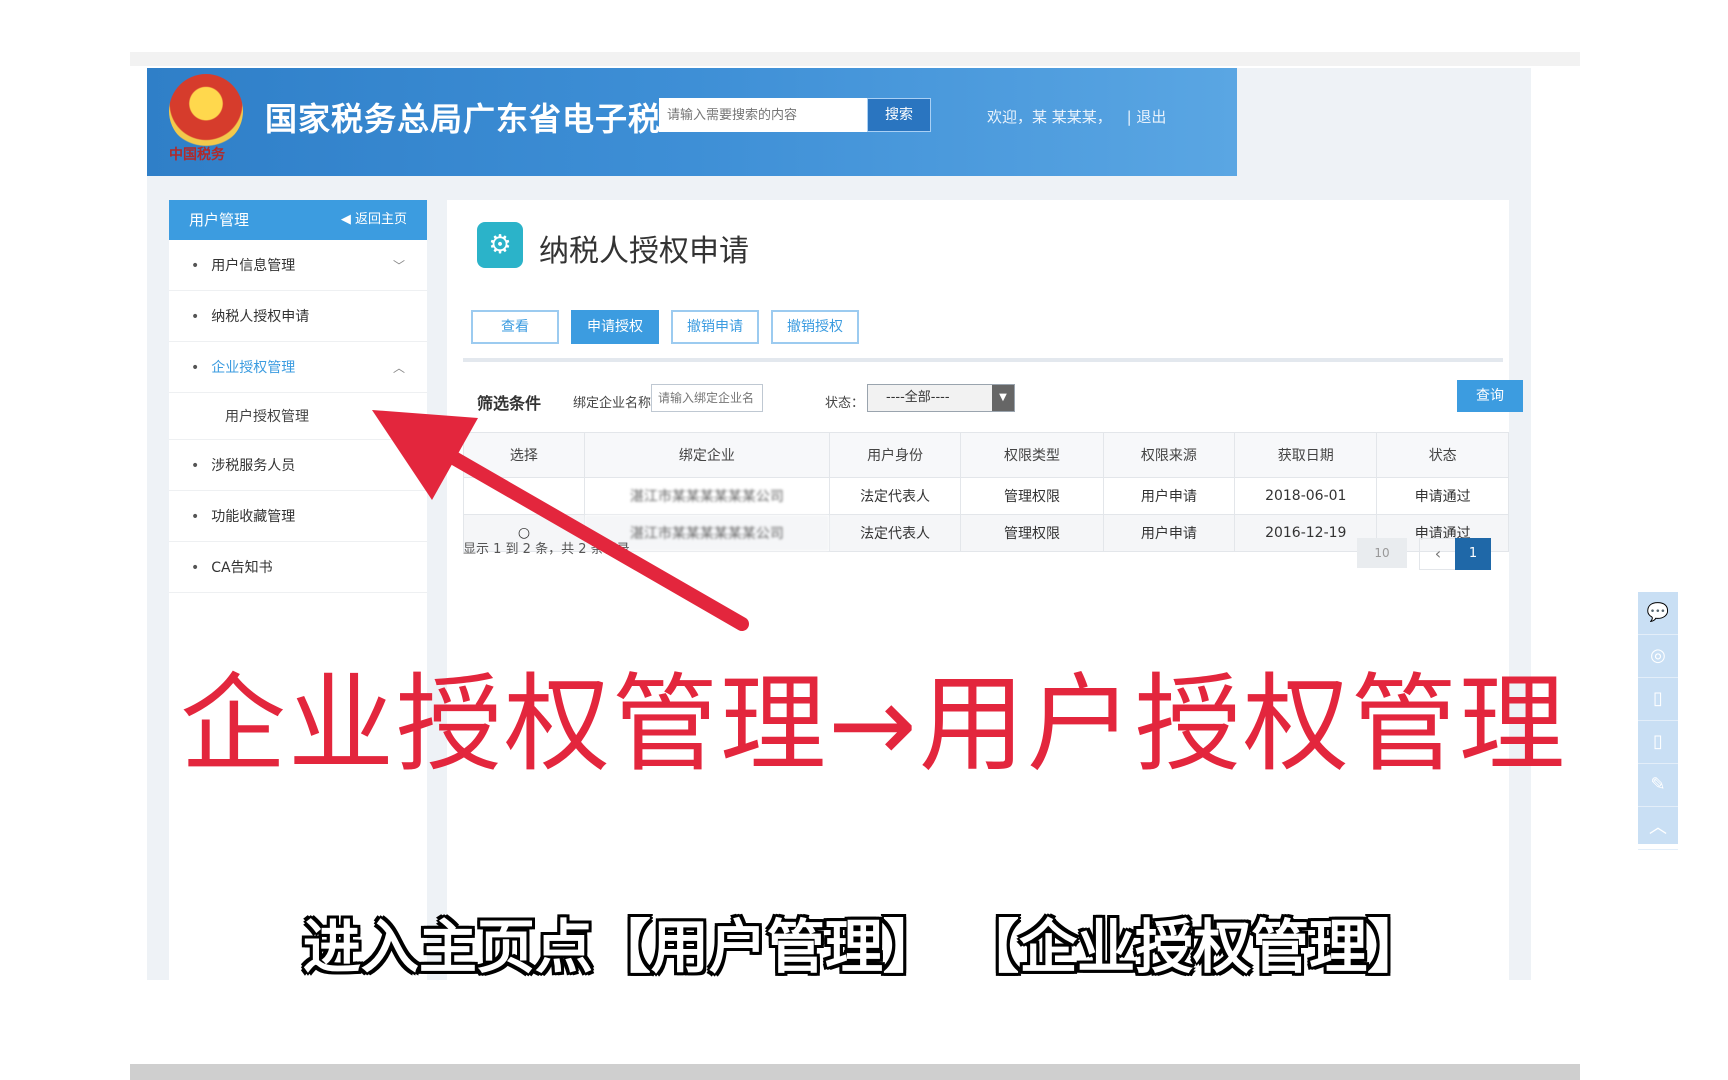 The image size is (1728, 1080). I want to click on chevron-up-icon: ︿, so click(398, 367).